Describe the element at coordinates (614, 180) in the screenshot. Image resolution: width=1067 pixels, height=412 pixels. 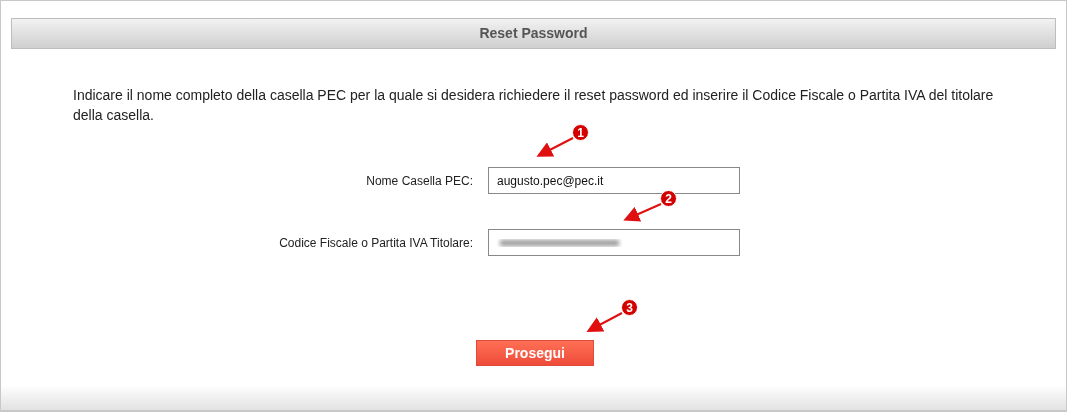
I see `input-field: augusto.pec@pec.it` at that location.